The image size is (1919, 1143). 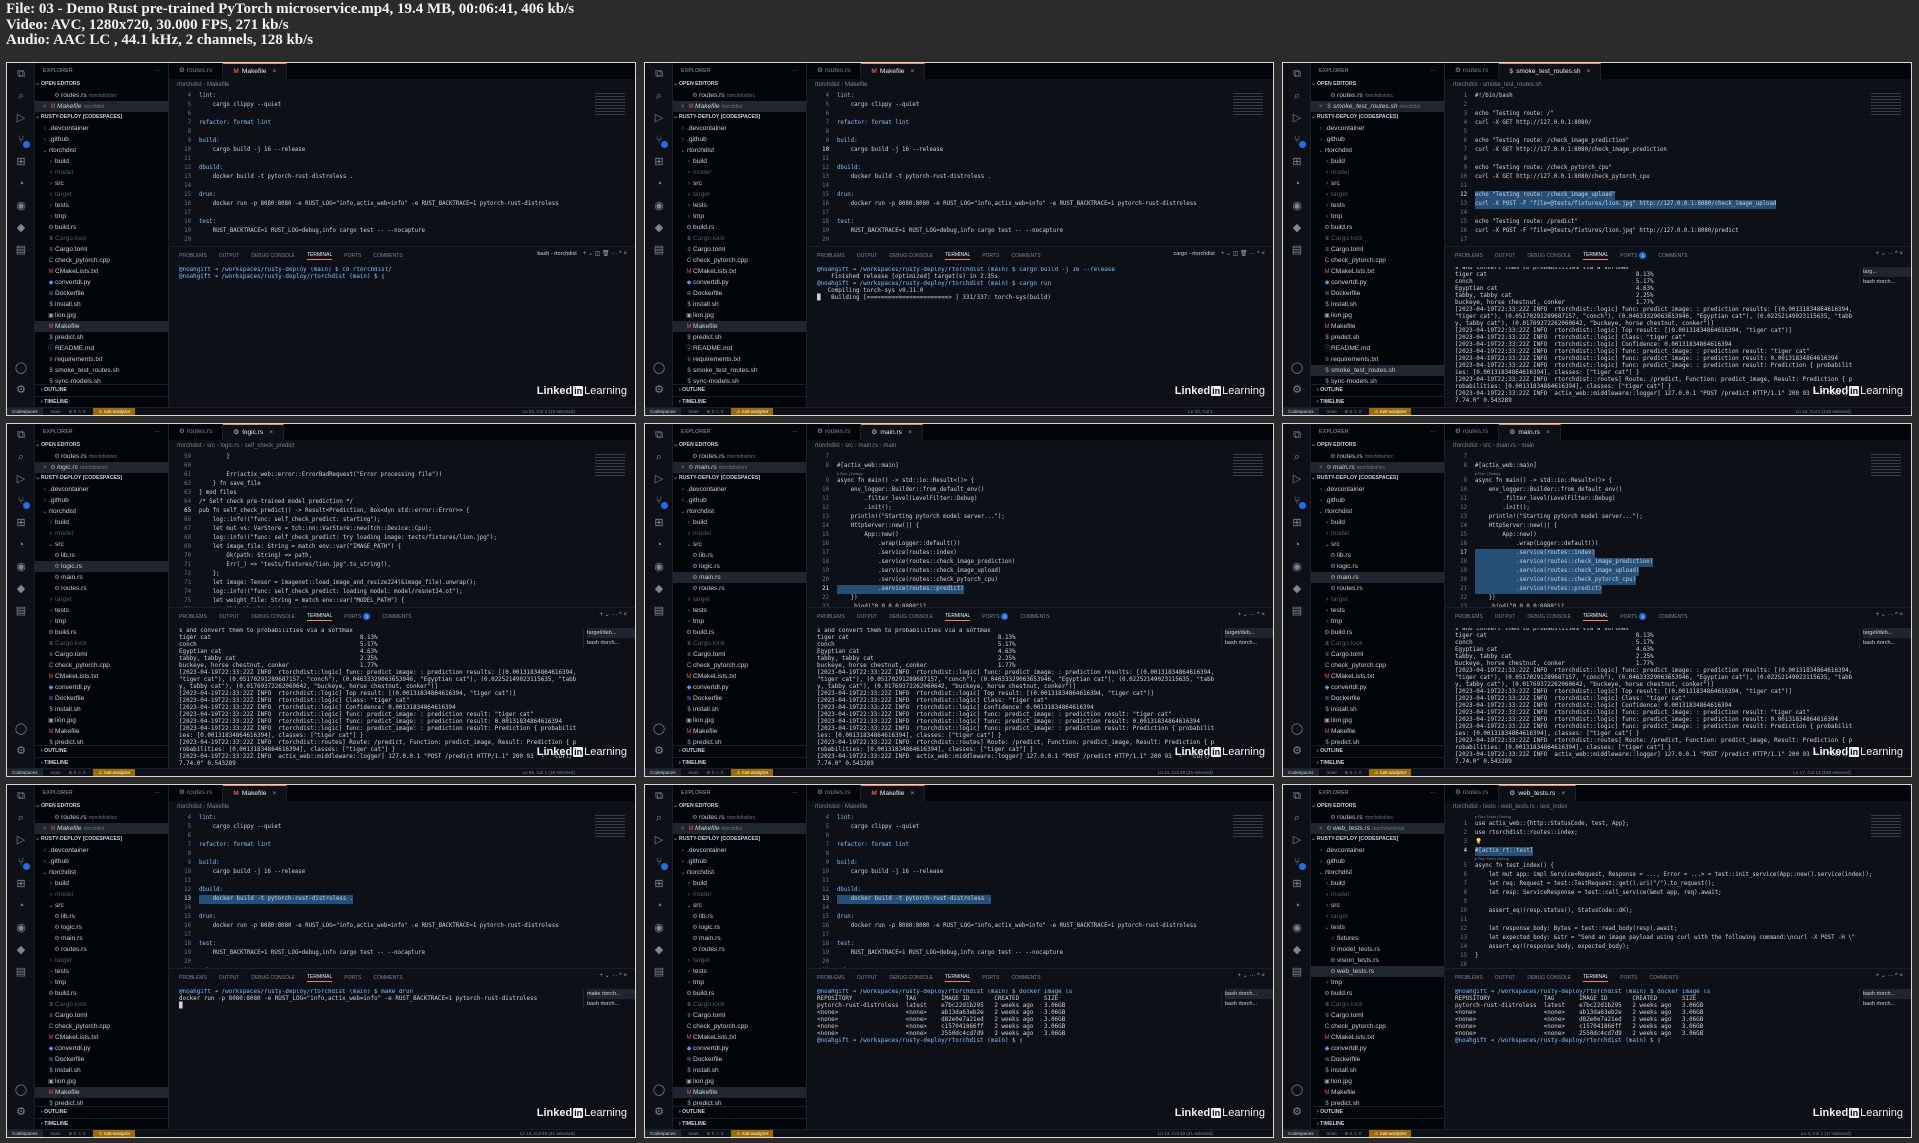 What do you see at coordinates (1297, 906) in the screenshot?
I see `remote-explorer-icon: ◔` at bounding box center [1297, 906].